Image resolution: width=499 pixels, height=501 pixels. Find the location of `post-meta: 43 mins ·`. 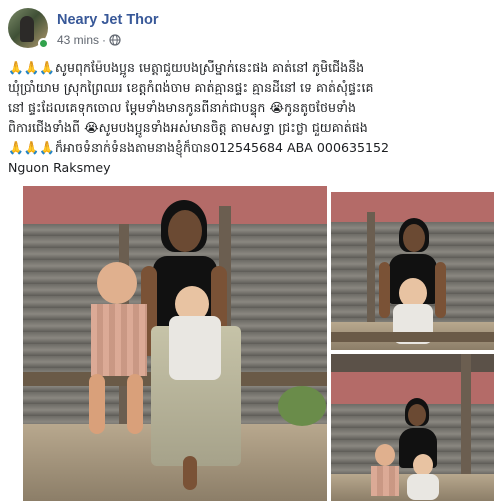

post-meta: 43 mins · is located at coordinates (89, 40).